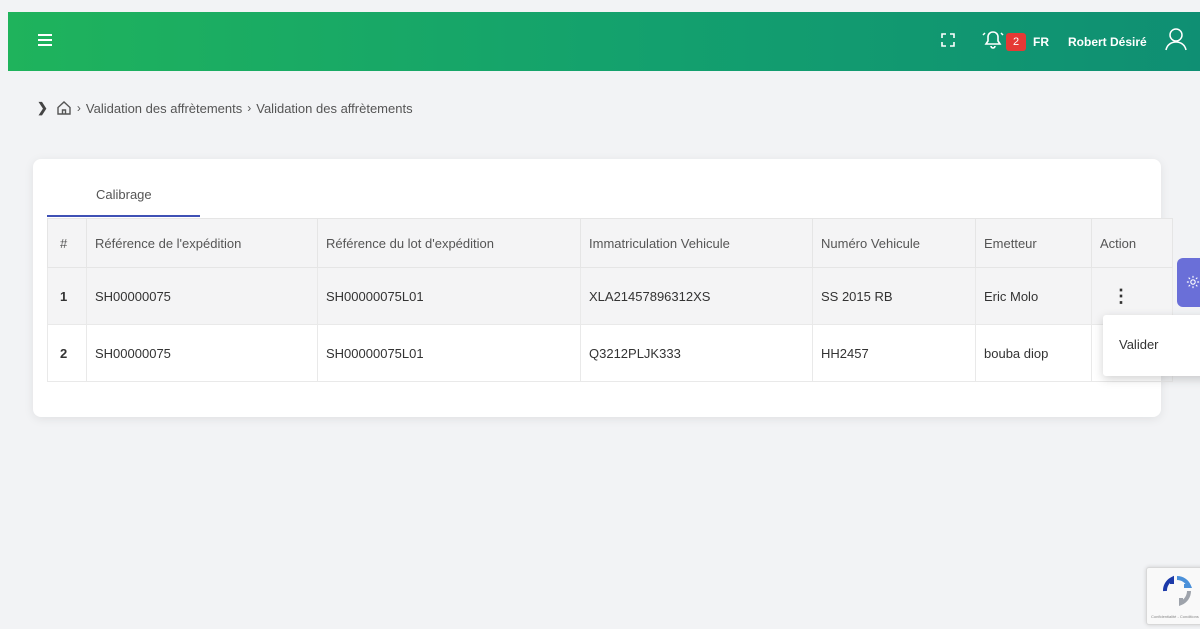  What do you see at coordinates (67, 243) in the screenshot?
I see `column-header: #` at bounding box center [67, 243].